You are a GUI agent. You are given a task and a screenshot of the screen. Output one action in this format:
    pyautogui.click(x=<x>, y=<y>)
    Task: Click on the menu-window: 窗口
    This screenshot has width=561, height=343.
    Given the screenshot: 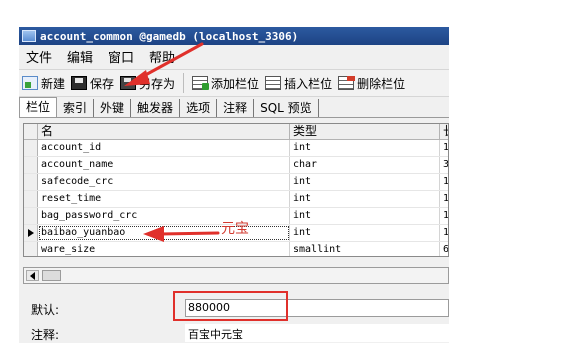 What is the action you would take?
    pyautogui.click(x=121, y=56)
    